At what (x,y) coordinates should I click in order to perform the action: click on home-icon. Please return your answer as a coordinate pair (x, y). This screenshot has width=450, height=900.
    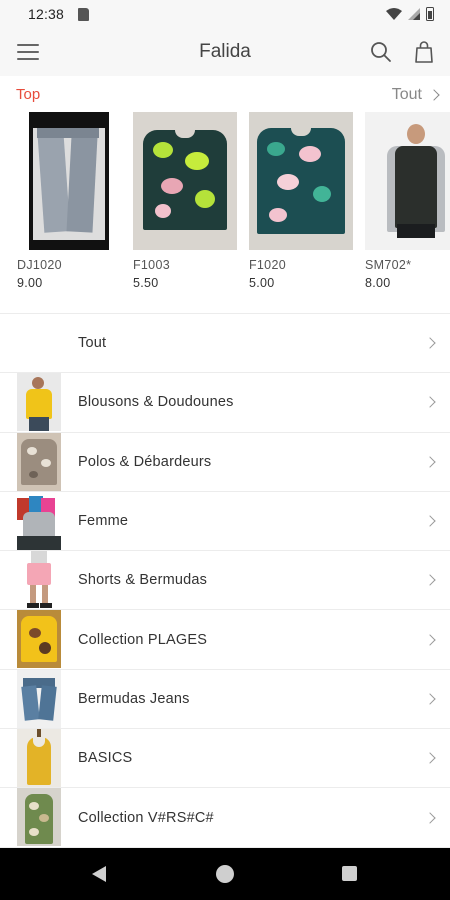
    Looking at the image, I should click on (225, 874).